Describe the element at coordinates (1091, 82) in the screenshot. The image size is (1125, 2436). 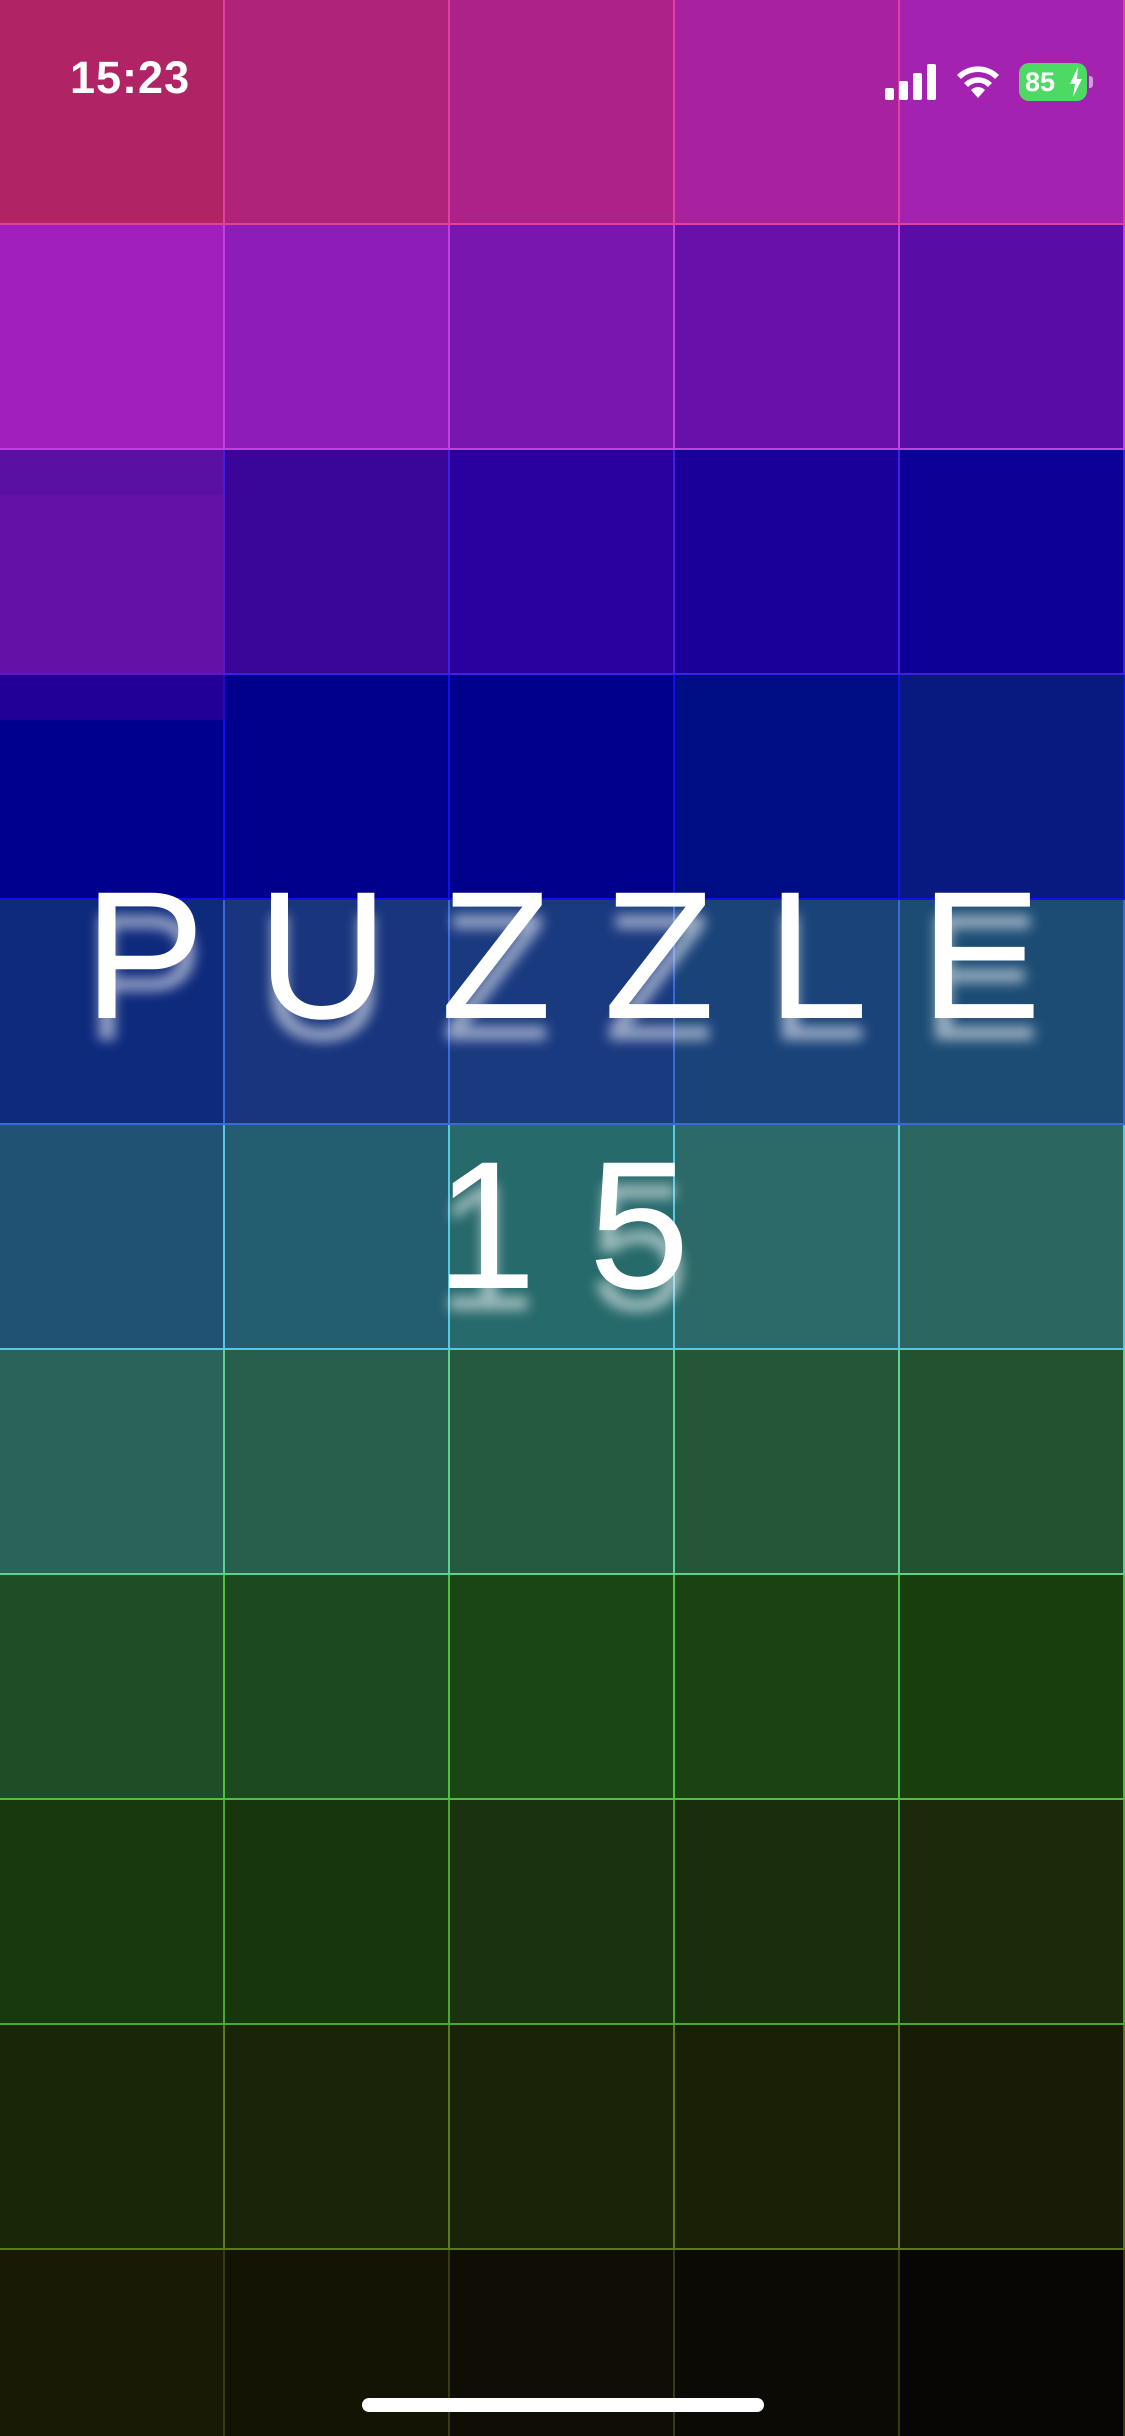
I see `battery-cap` at that location.